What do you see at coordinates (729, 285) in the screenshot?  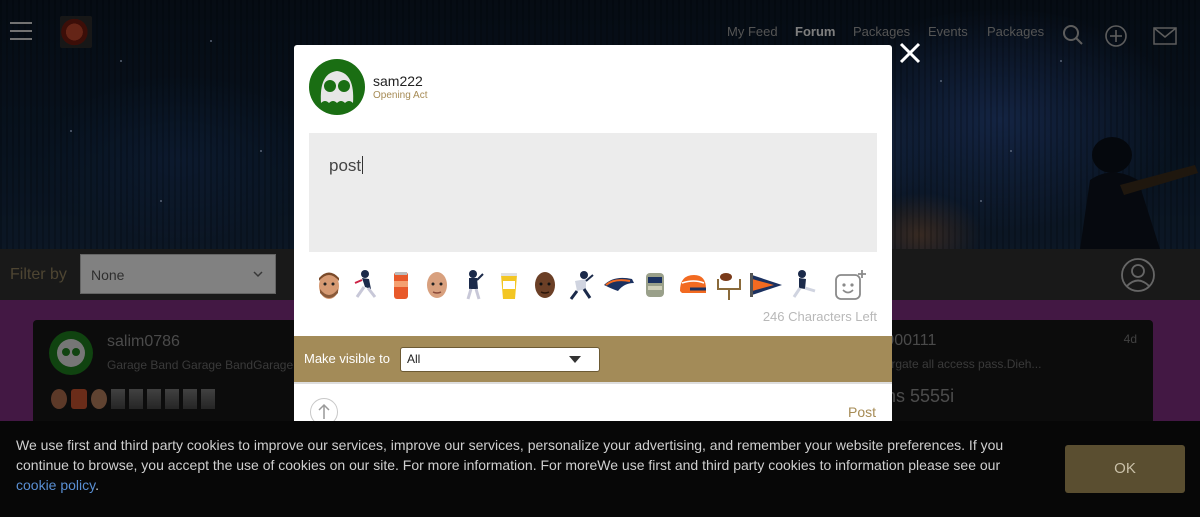 I see `goalpost-icon` at bounding box center [729, 285].